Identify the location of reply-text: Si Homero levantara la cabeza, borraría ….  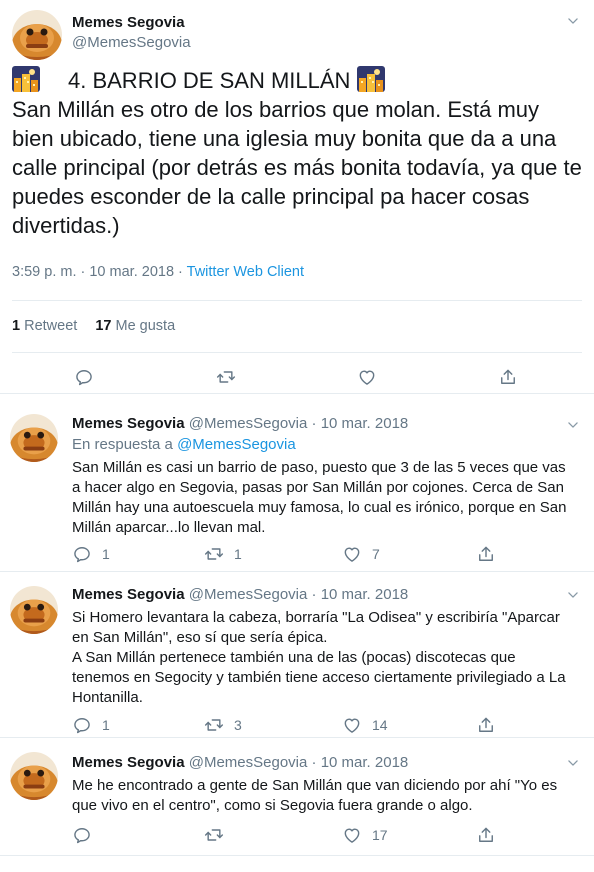
(322, 658).